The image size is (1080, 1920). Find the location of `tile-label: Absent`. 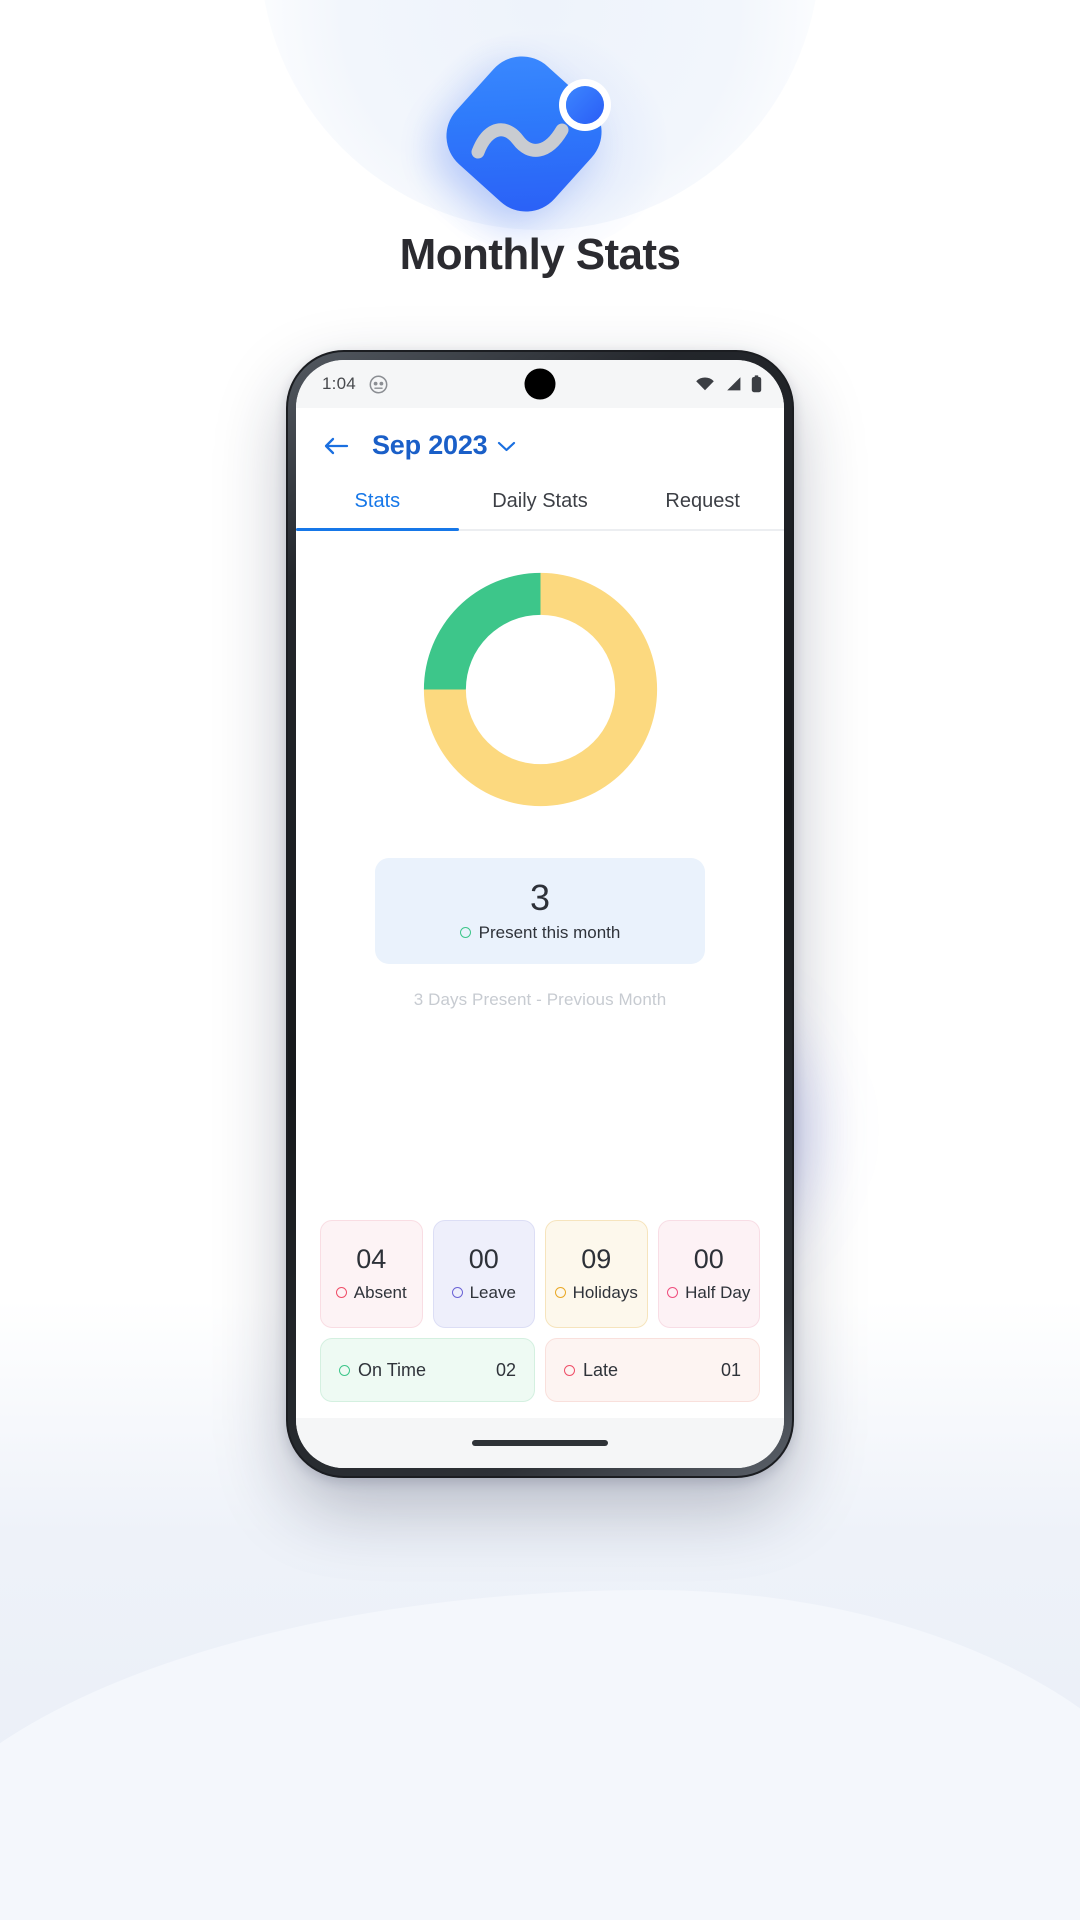

tile-label: Absent is located at coordinates (380, 1292).